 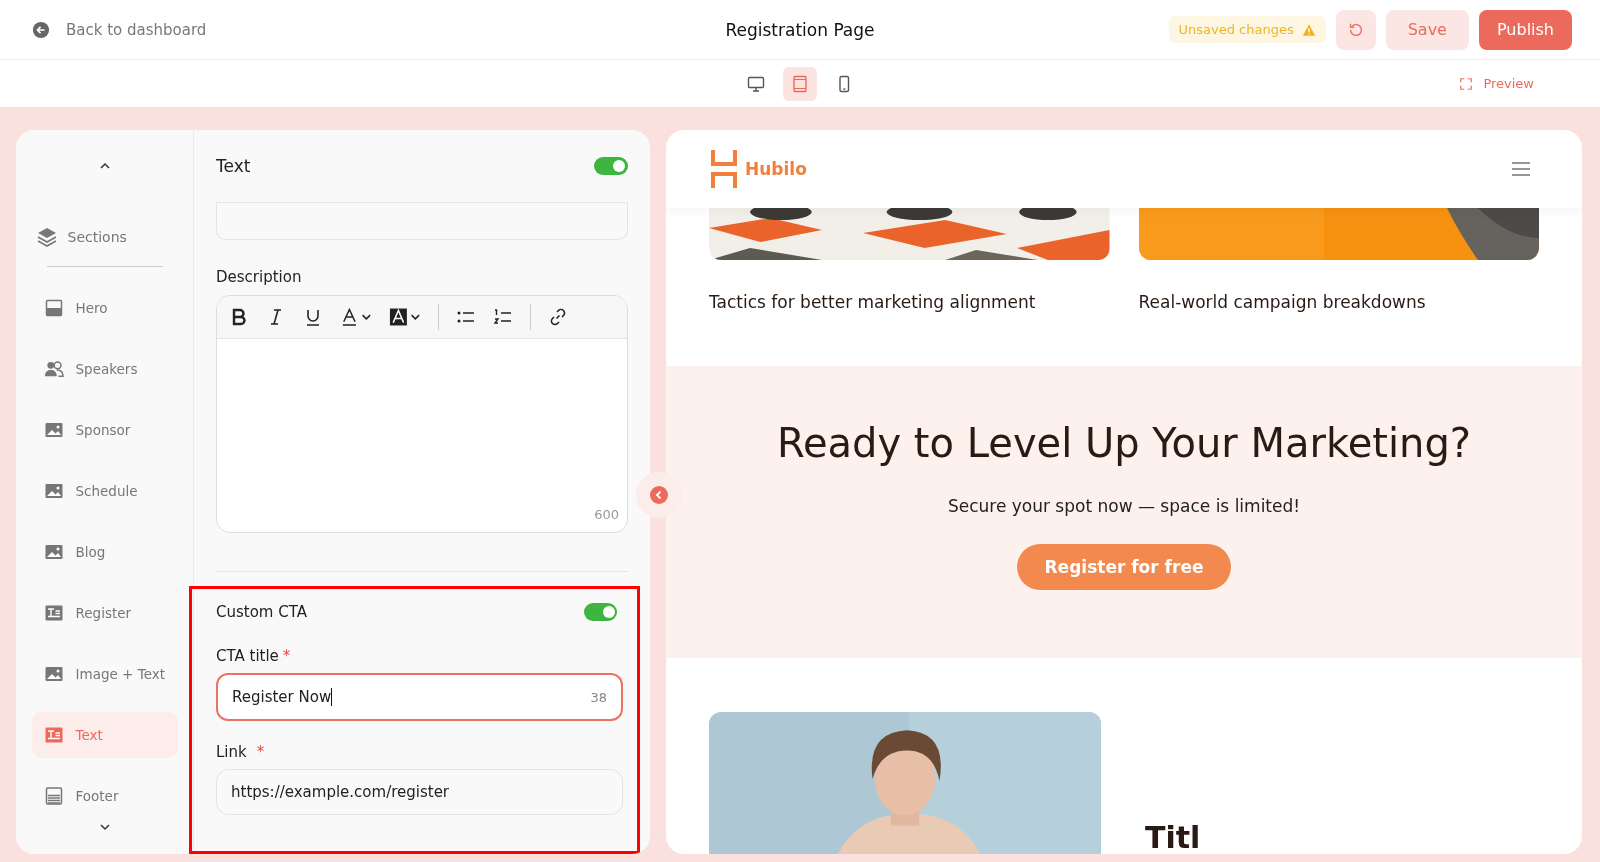 I want to click on sections-heading: Sections, so click(x=97, y=237).